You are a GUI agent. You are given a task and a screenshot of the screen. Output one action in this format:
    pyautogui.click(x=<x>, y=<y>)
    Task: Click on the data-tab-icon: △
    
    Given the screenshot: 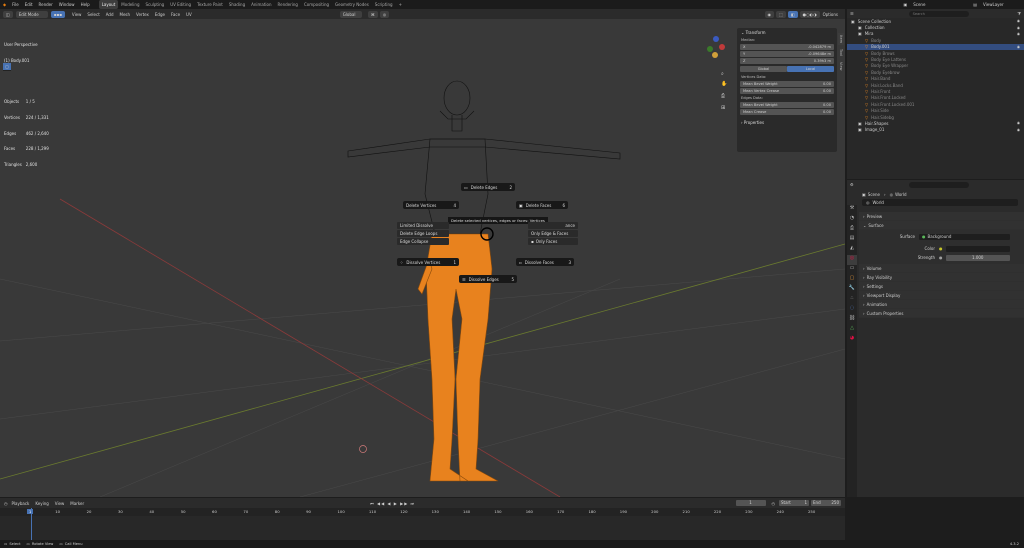 What is the action you would take?
    pyautogui.click(x=852, y=330)
    